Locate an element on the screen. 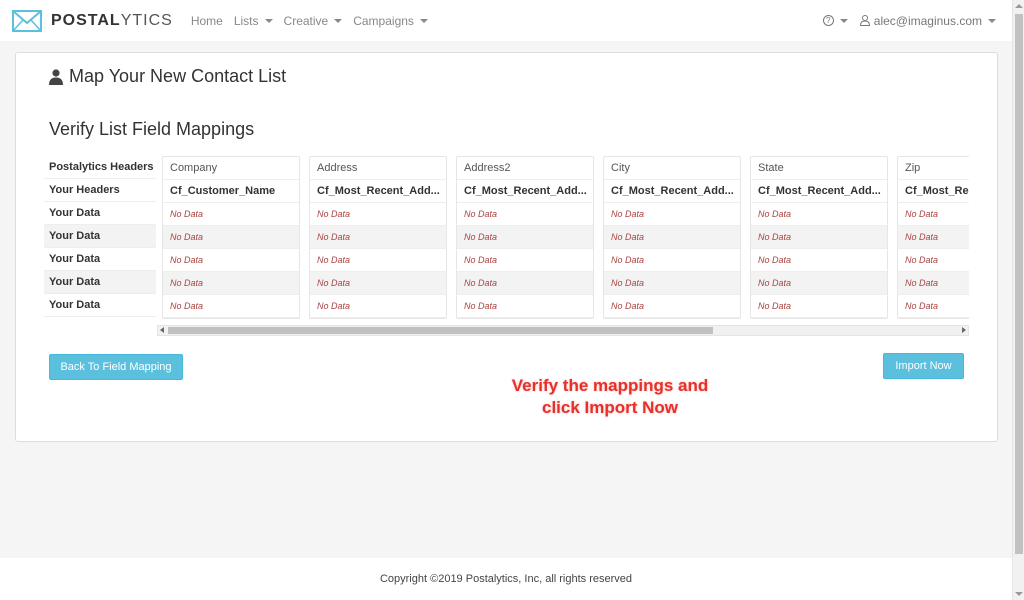 The width and height of the screenshot is (1024, 600). nav-campaigns: Campaigns is located at coordinates (390, 21).